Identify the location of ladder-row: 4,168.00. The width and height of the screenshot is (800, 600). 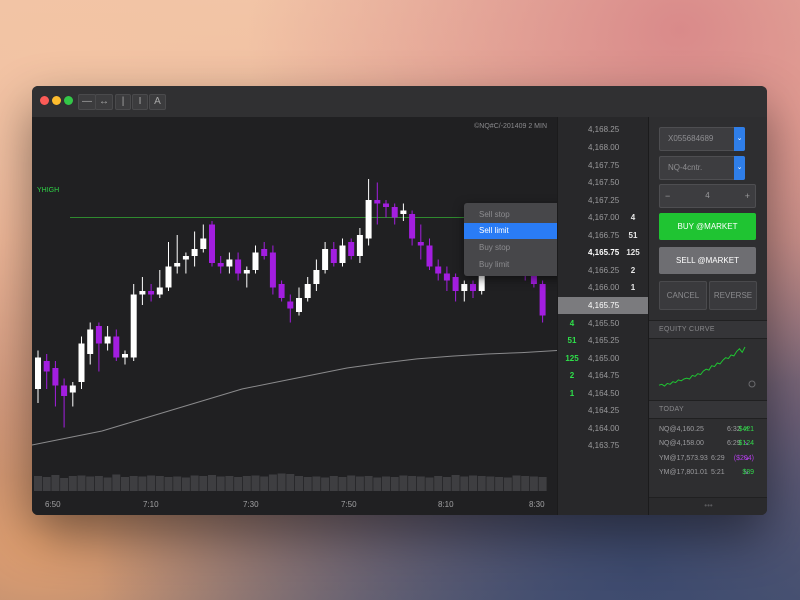
(603, 147).